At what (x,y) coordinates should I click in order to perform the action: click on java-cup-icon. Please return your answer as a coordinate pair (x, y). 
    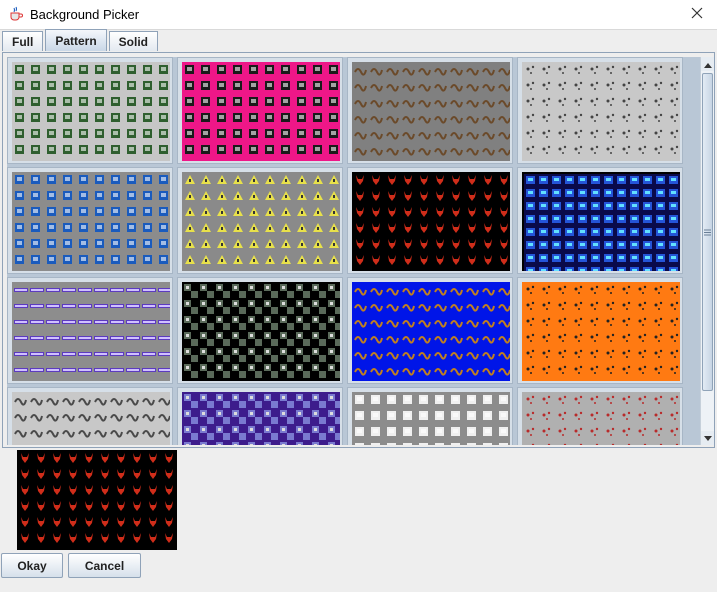
    Looking at the image, I should click on (16, 14).